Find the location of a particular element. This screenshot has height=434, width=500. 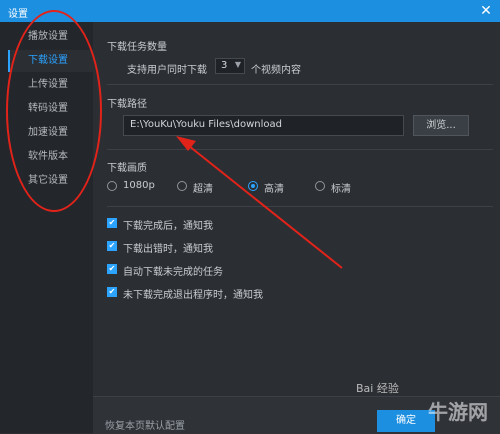

baidu-watermark: Bai 经验 is located at coordinates (377, 388).